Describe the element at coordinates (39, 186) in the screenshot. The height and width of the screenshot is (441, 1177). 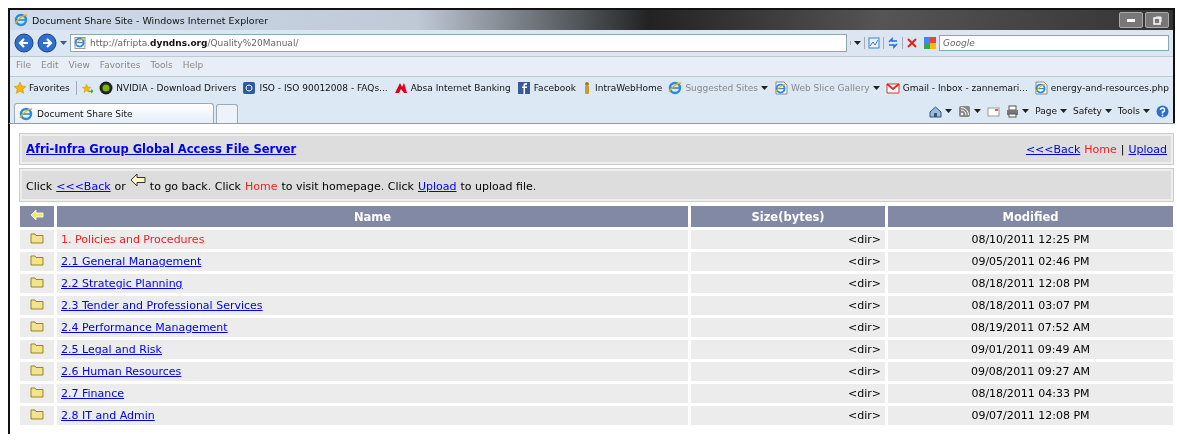
I see `text: Click` at that location.